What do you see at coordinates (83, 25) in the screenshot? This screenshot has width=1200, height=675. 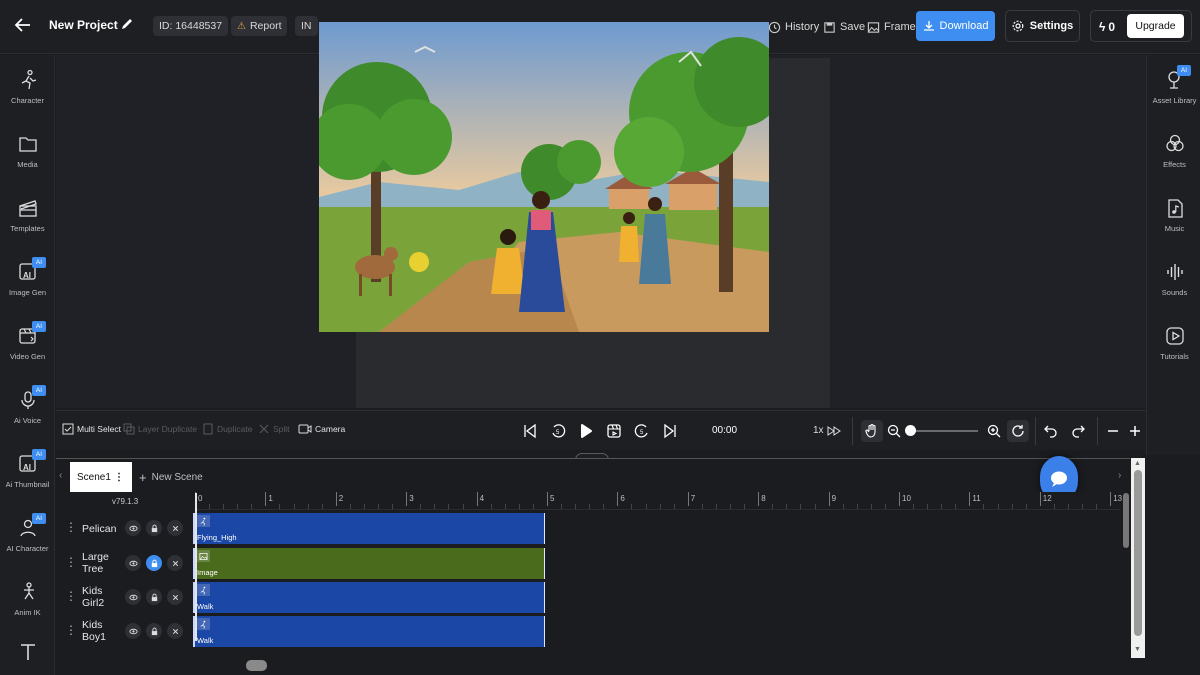 I see `project-title: New Project` at bounding box center [83, 25].